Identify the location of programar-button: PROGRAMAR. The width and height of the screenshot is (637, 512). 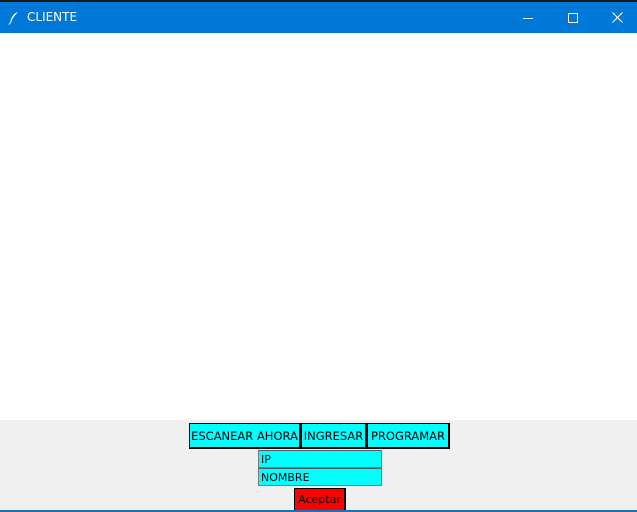
(408, 436).